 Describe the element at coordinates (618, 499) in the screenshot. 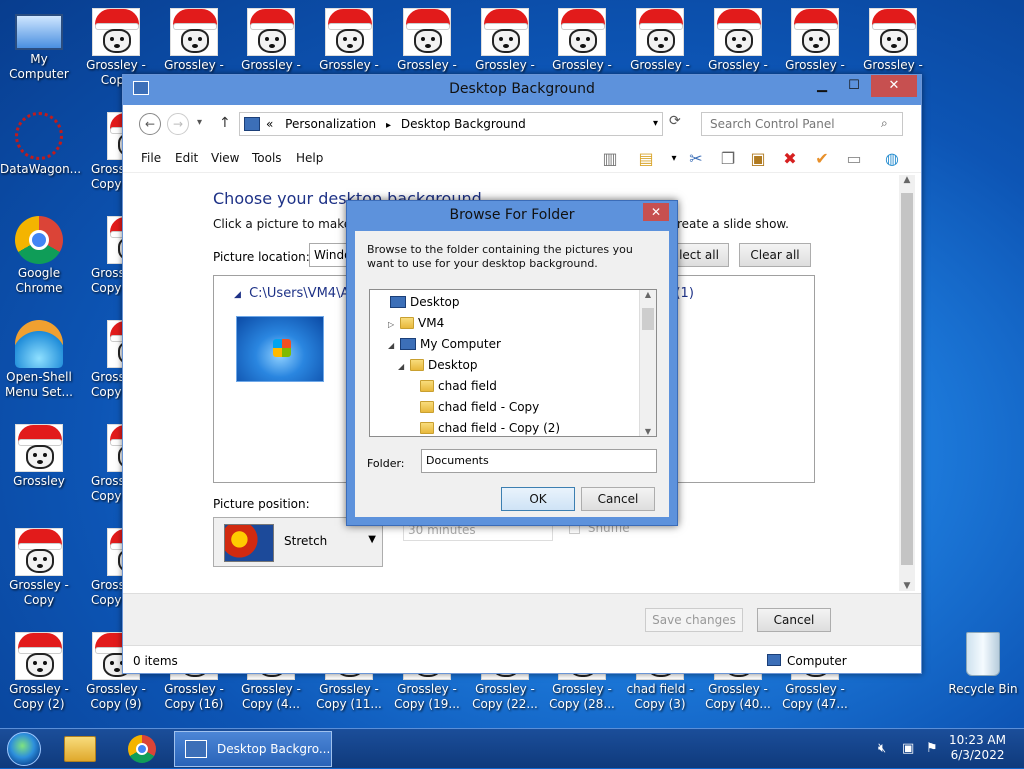

I see `dialog-cancel-button: Cancel` at that location.